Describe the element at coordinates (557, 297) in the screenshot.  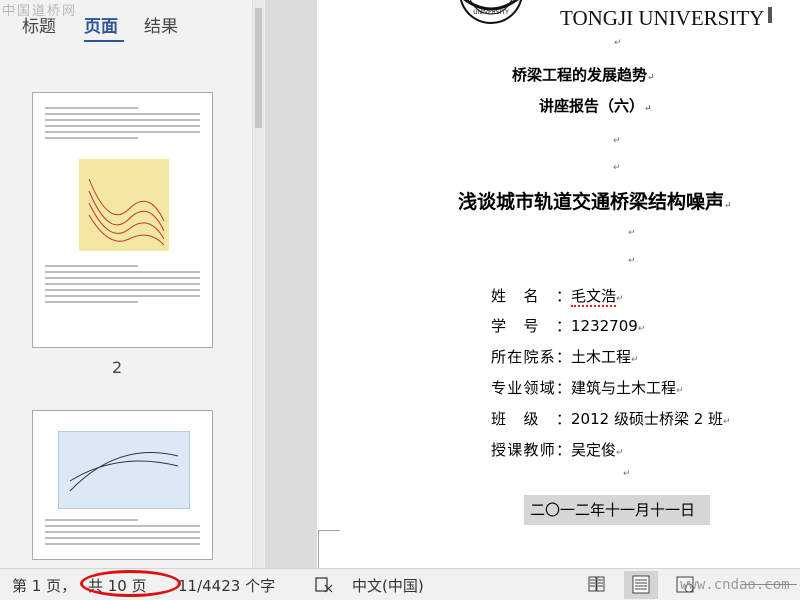
I see `info-row-name: 姓名：毛文浩↵` at that location.